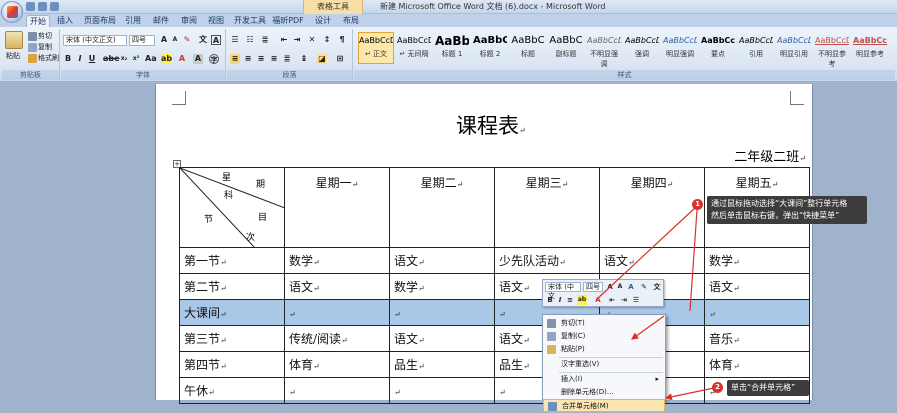 This screenshot has height=413, width=897. What do you see at coordinates (756, 48) in the screenshot?
I see `style-quote: AaBbCcDd引用` at bounding box center [756, 48].